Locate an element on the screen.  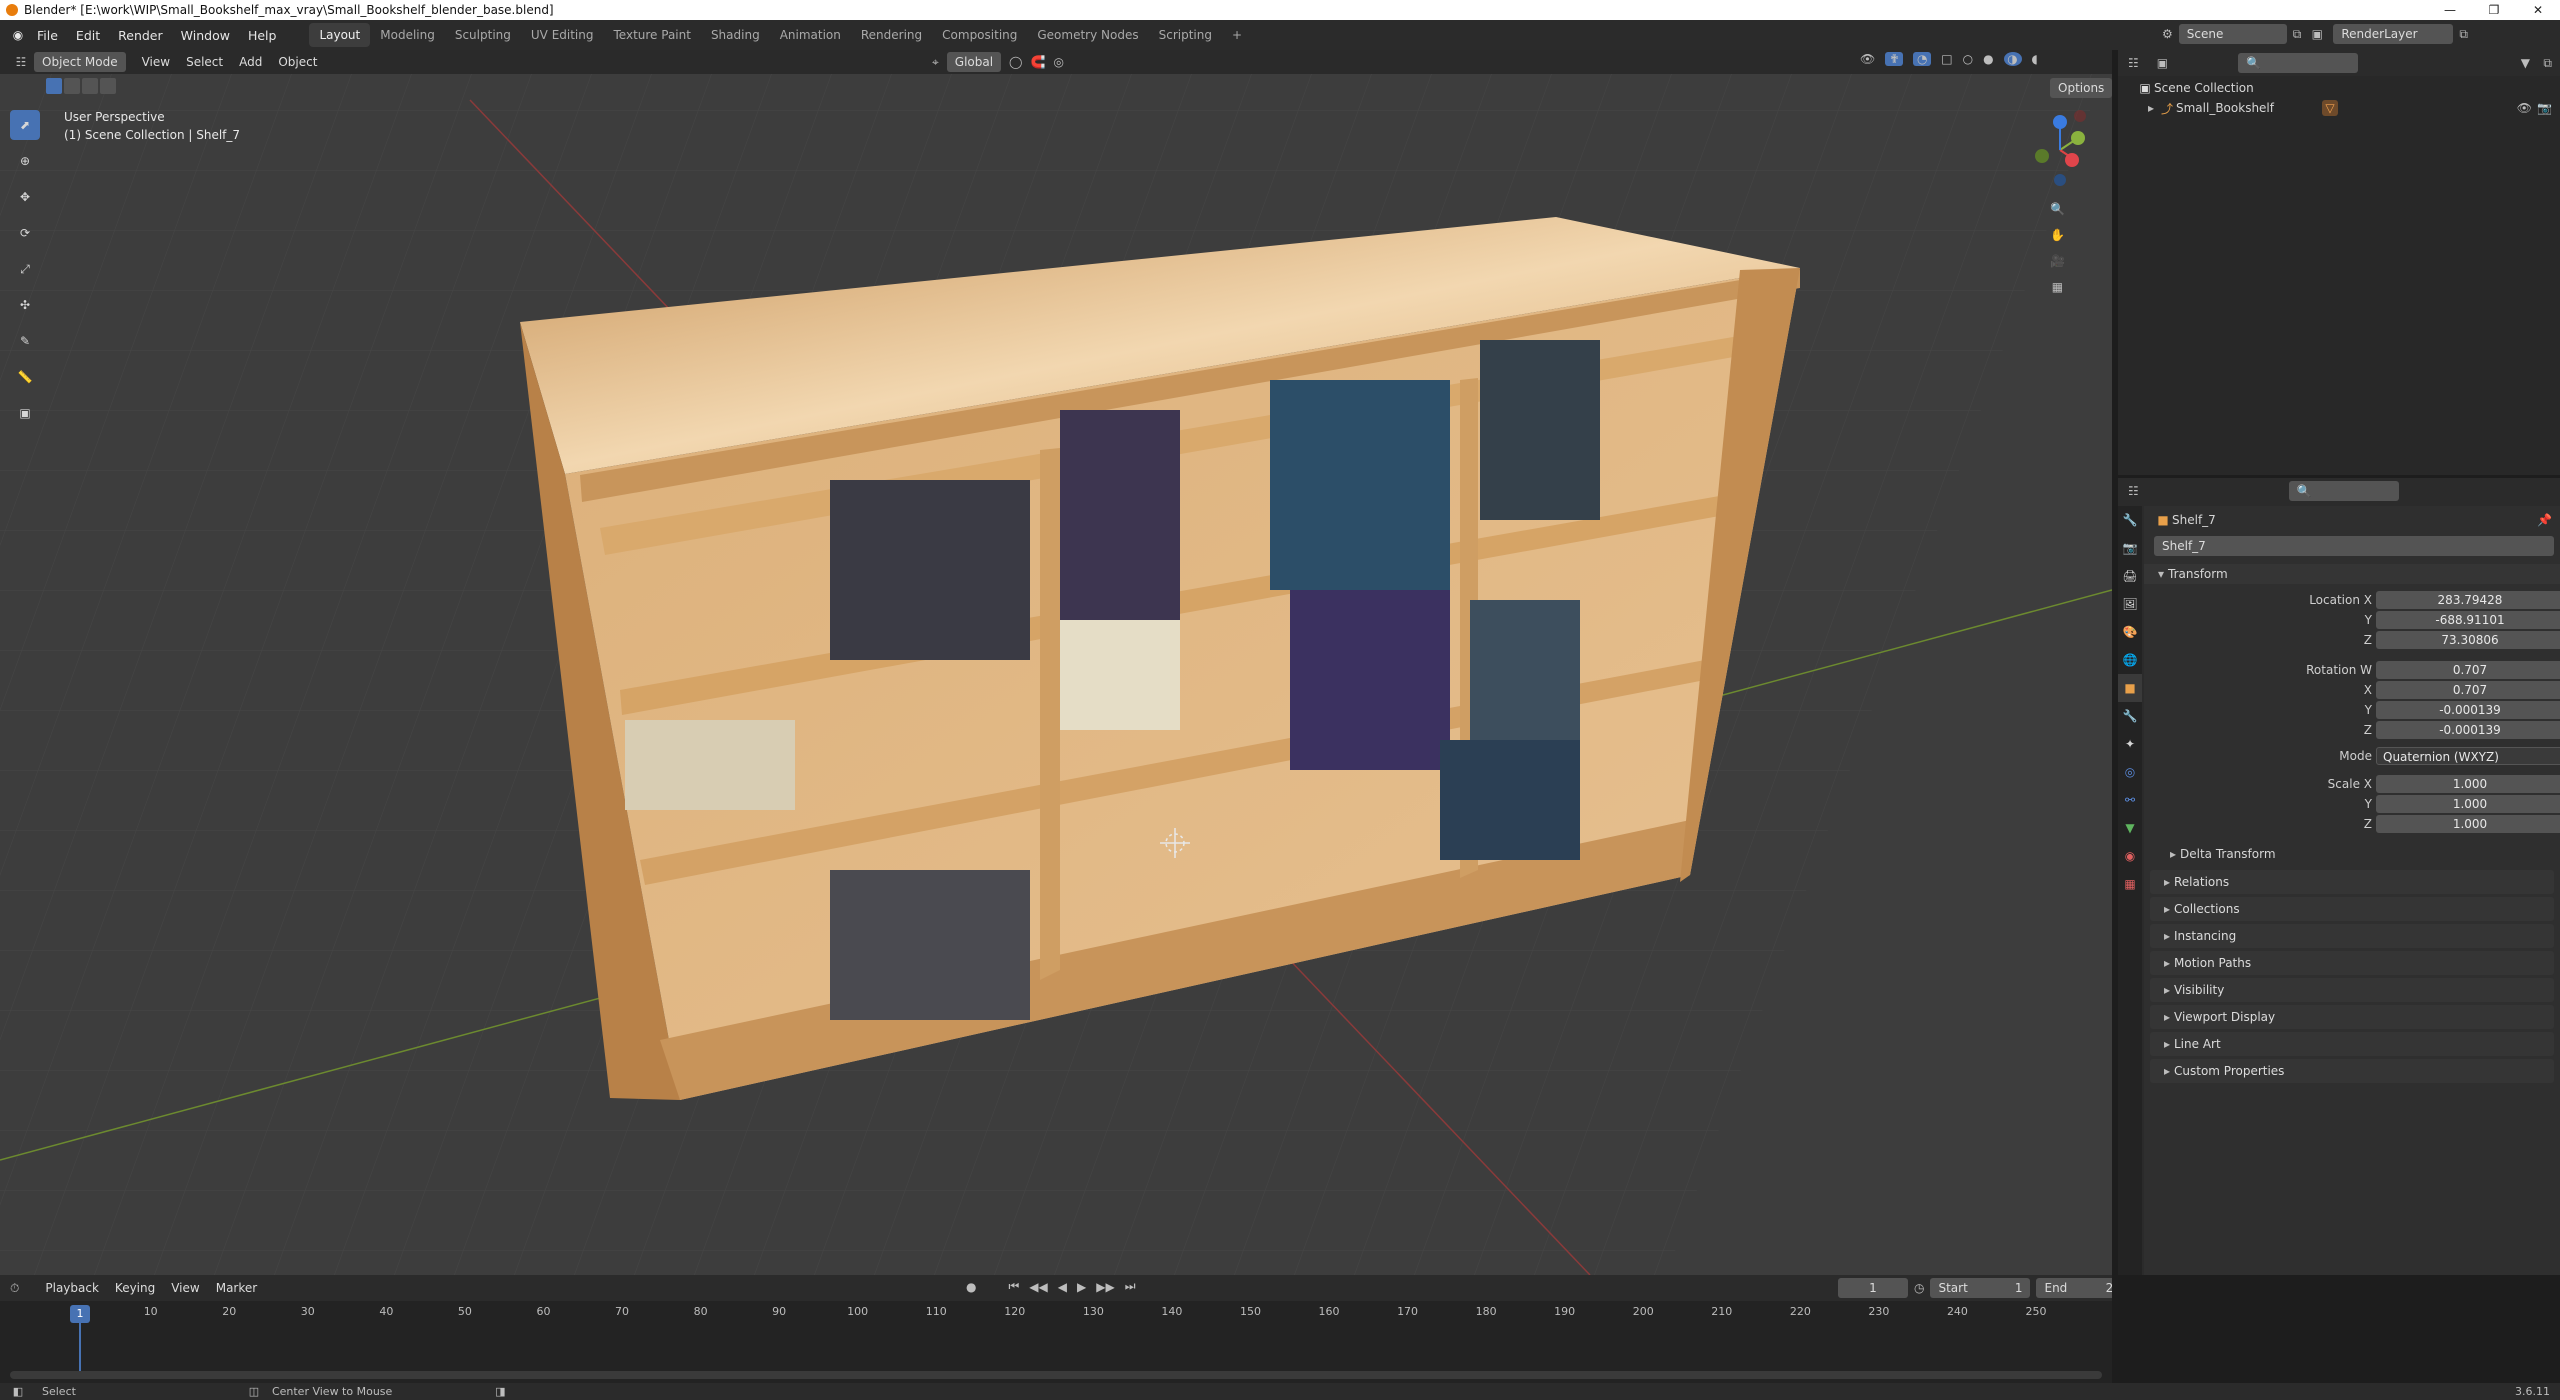
panel-instancing: ▸ Instancing is located at coordinates (2352, 936).